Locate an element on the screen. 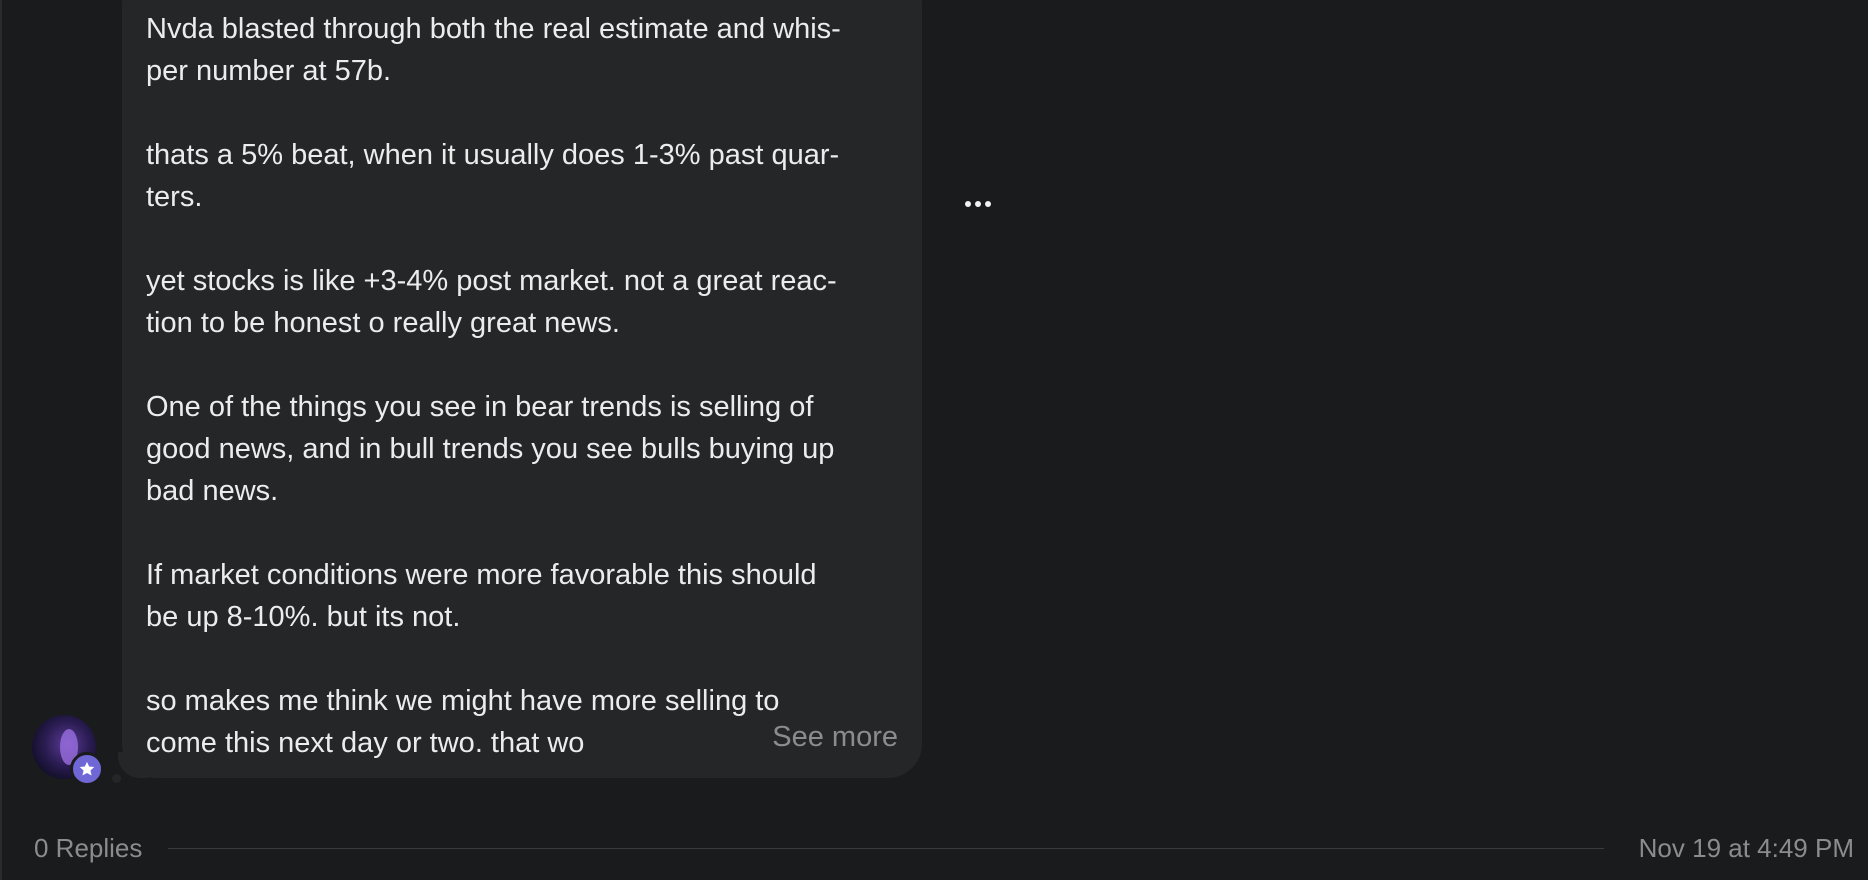 Image resolution: width=1868 pixels, height=880 pixels. replies-count: 0 Replies is located at coordinates (88, 848).